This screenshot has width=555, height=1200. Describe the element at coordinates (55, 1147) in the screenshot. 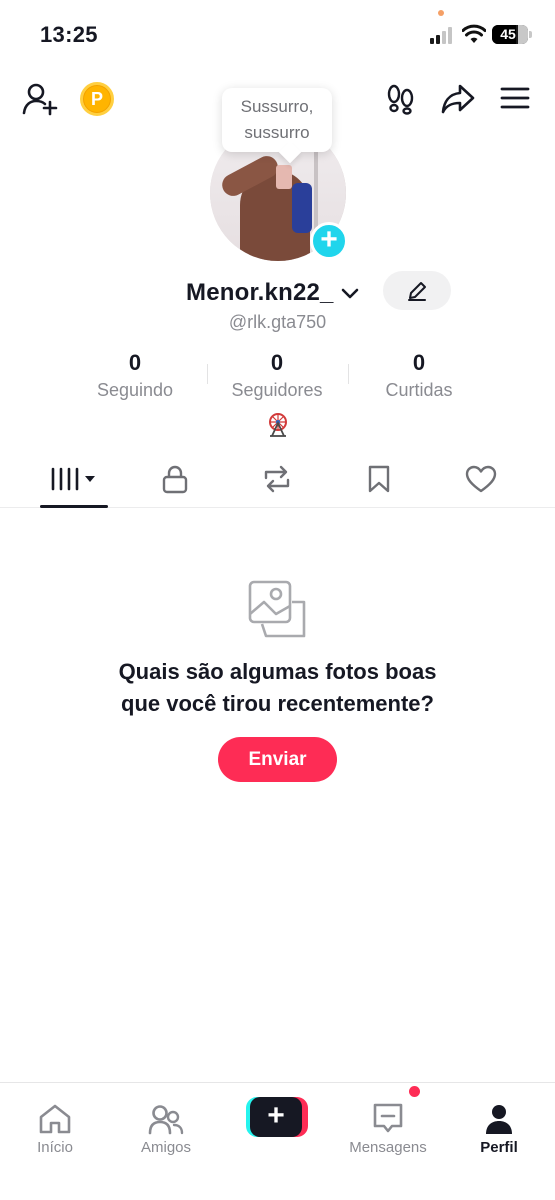

I see `nav-home-label: Início` at that location.